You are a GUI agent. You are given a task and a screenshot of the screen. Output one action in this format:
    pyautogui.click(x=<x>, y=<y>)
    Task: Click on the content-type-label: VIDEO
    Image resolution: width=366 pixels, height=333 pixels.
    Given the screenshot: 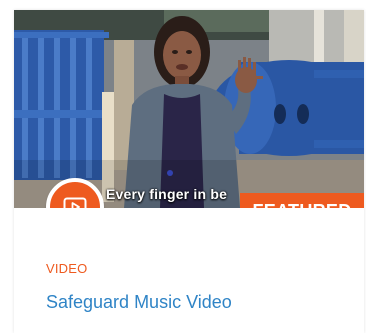 What is the action you would take?
    pyautogui.click(x=67, y=268)
    